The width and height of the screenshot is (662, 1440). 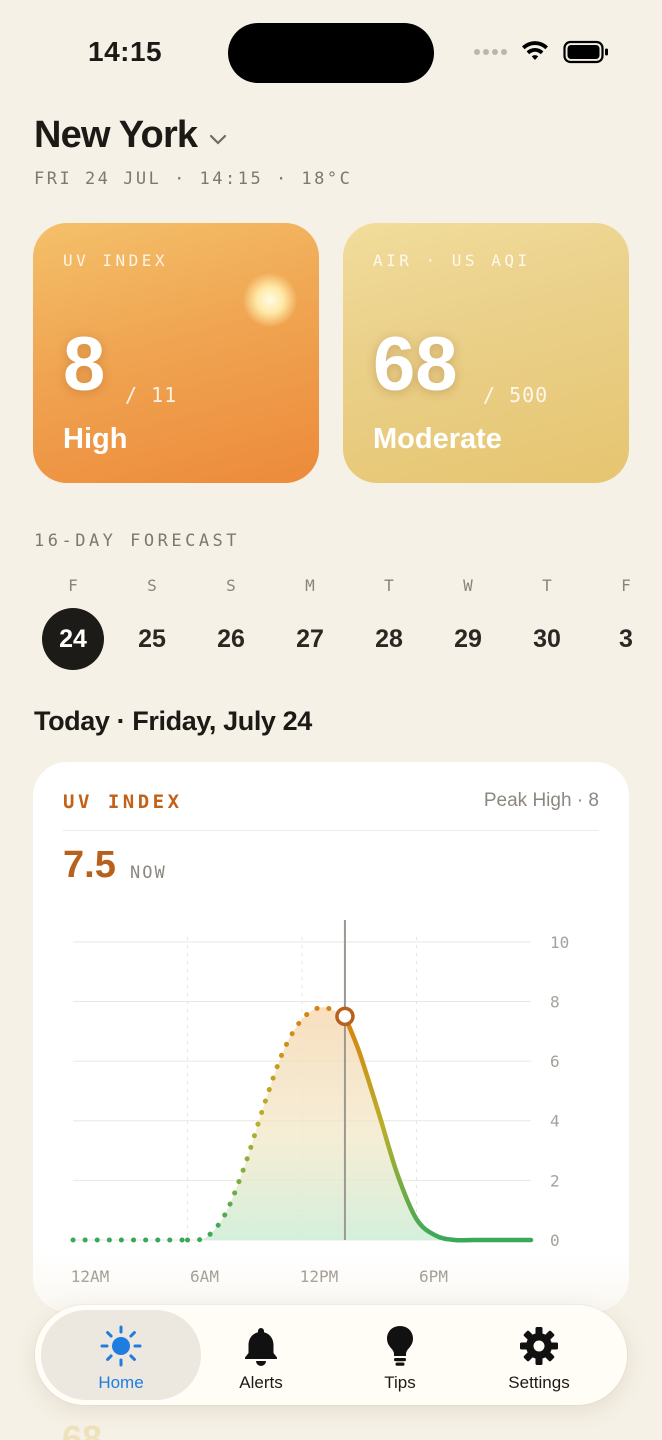 I want to click on date-time-temp: FRI 24 JUL · 14:15 · 18°C, so click(x=193, y=179).